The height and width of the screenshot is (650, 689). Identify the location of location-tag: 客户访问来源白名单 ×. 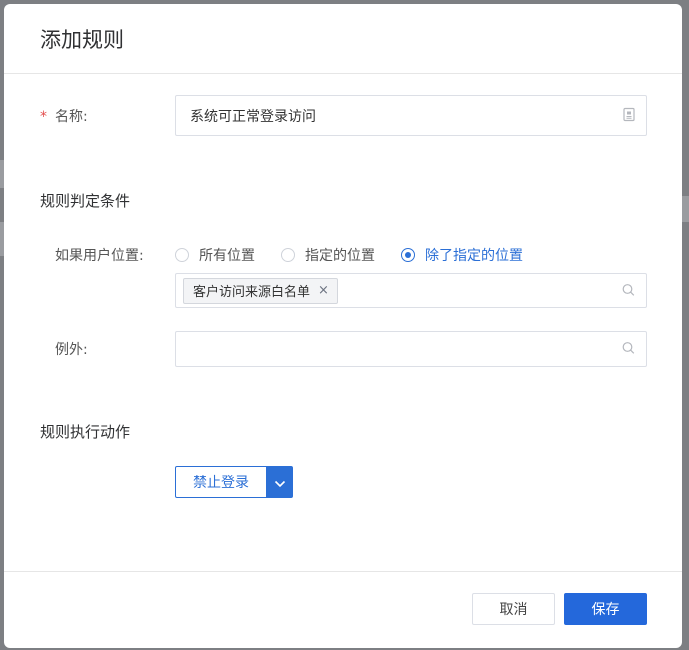
(260, 290).